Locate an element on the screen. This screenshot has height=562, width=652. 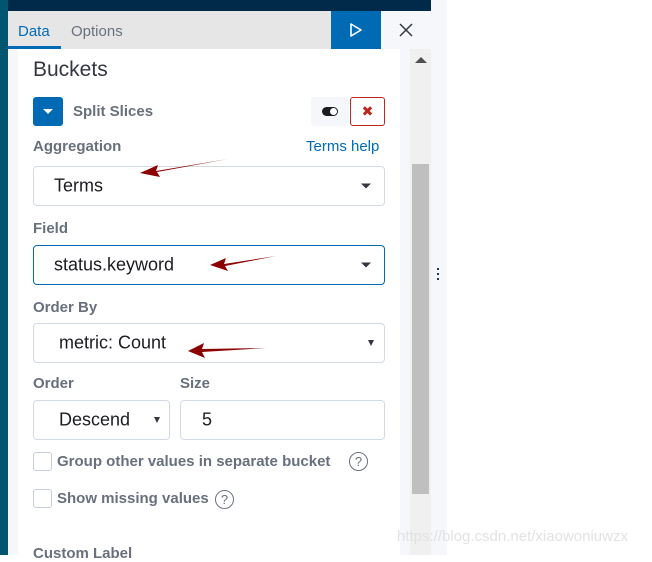
scrollbar is located at coordinates (420, 302).